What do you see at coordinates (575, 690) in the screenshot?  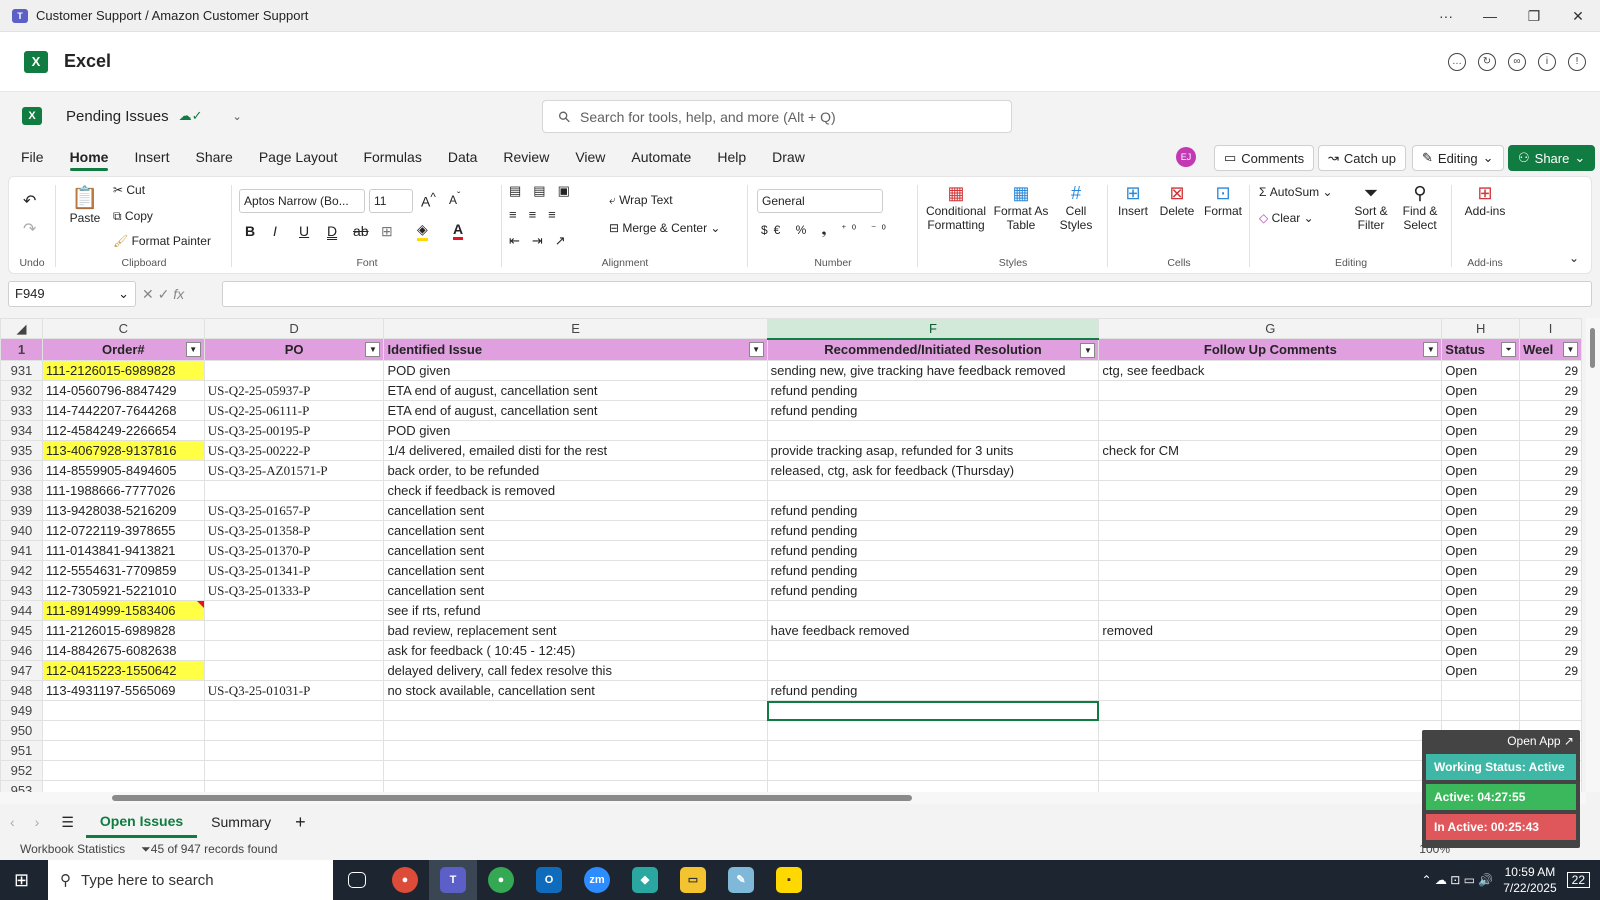 I see `cell-issue: no stock available, cancellation sent` at bounding box center [575, 690].